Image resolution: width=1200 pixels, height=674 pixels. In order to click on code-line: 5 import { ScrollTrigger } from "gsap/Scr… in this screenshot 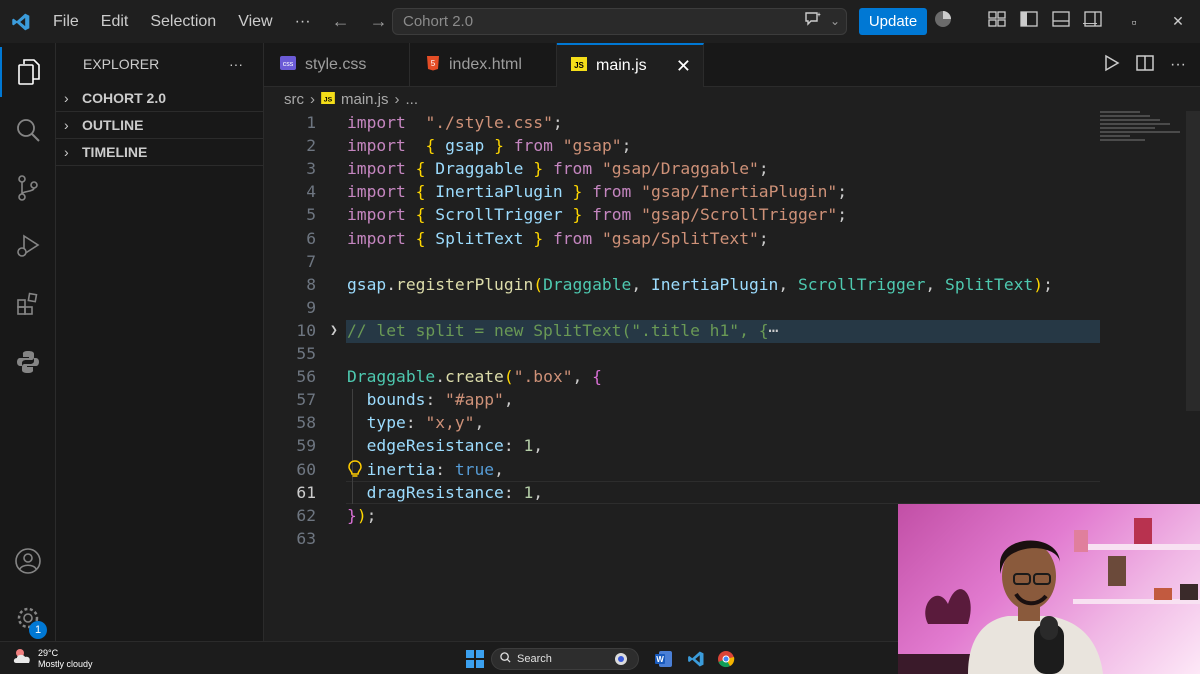, I will do `click(682, 214)`.